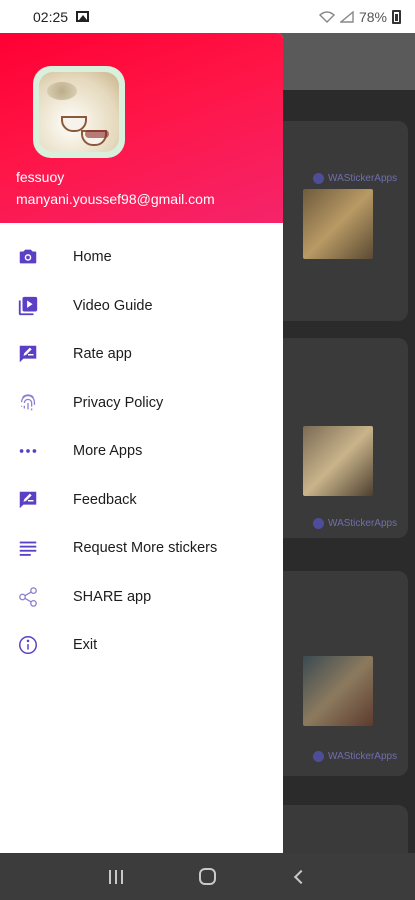 This screenshot has width=415, height=900. I want to click on avatar, so click(79, 112).